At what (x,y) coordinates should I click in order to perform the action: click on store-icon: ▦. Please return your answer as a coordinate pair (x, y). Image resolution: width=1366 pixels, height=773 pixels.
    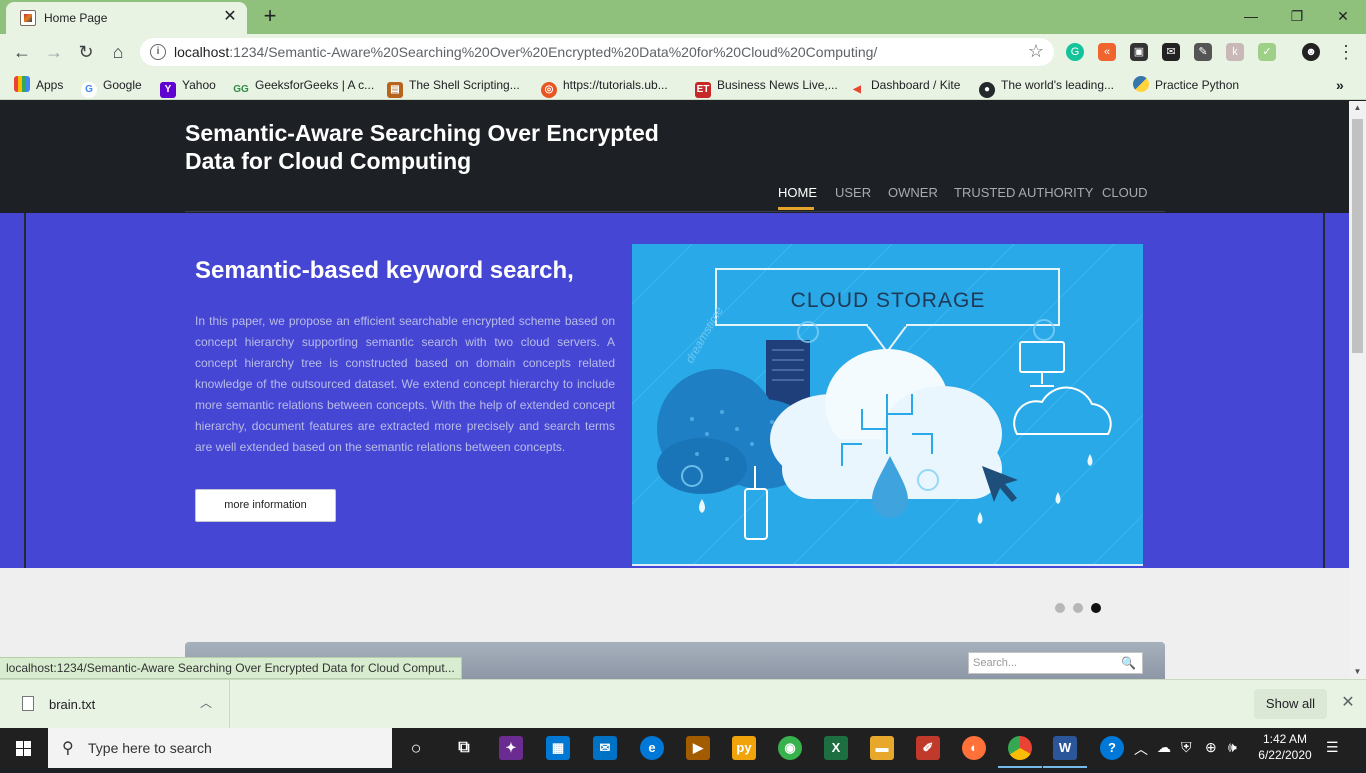
    Looking at the image, I should click on (558, 748).